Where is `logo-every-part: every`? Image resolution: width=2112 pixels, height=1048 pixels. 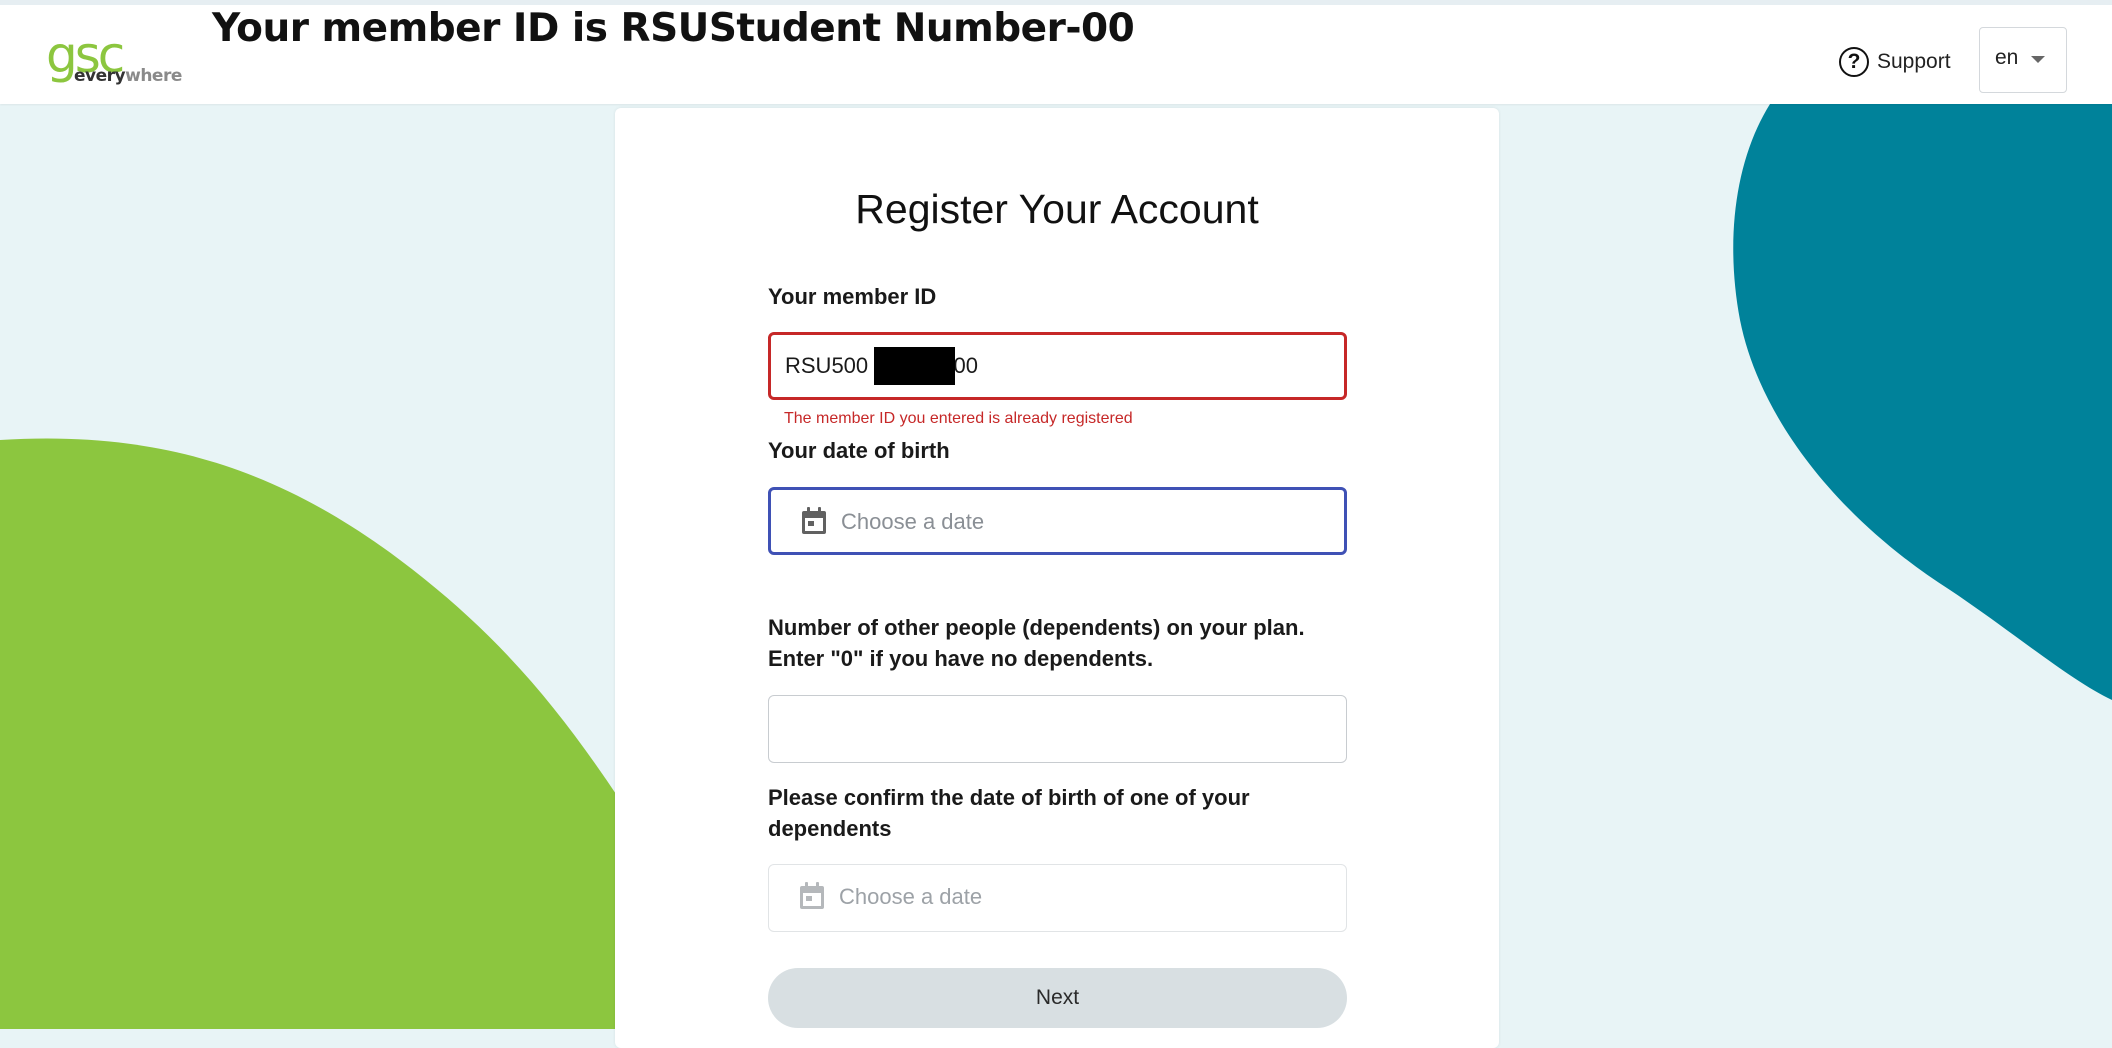
logo-every-part: every is located at coordinates (100, 76).